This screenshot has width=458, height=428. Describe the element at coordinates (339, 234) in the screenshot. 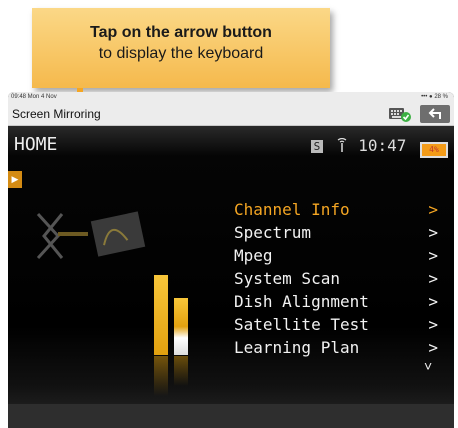

I see `menu-item-spectrum: Spectrum >` at that location.